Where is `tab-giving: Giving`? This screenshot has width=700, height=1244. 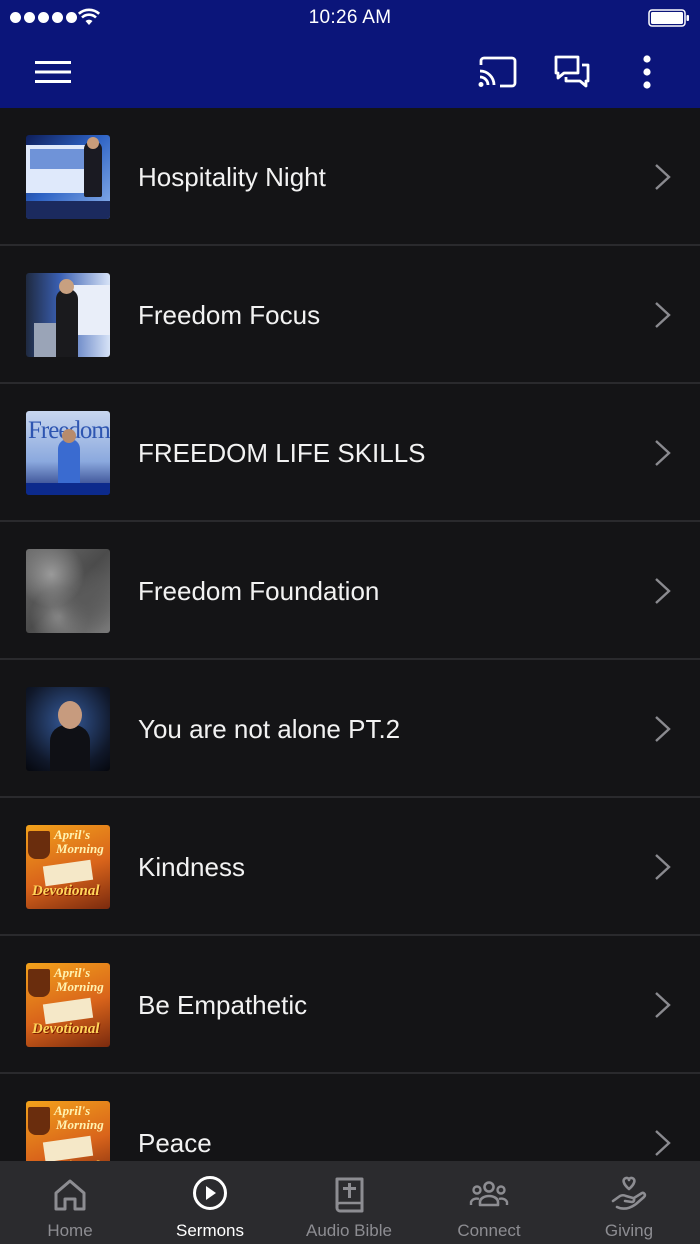 tab-giving: Giving is located at coordinates (629, 1202).